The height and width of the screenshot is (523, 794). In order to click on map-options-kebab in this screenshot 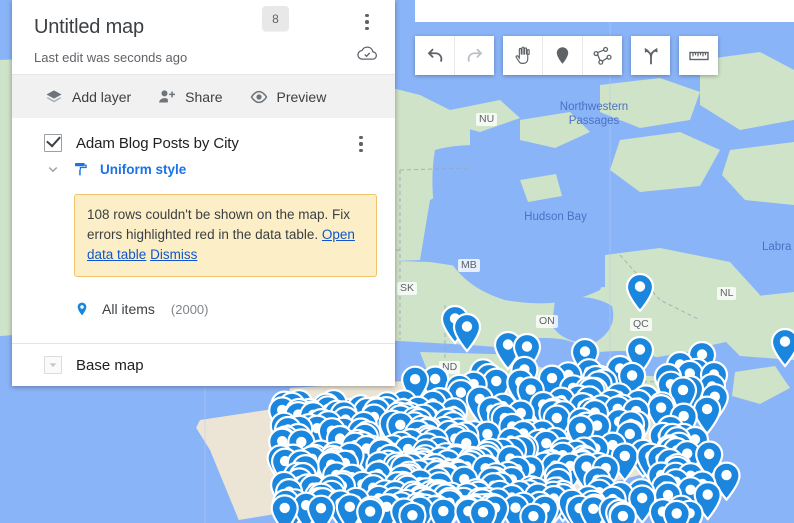, I will do `click(367, 22)`.